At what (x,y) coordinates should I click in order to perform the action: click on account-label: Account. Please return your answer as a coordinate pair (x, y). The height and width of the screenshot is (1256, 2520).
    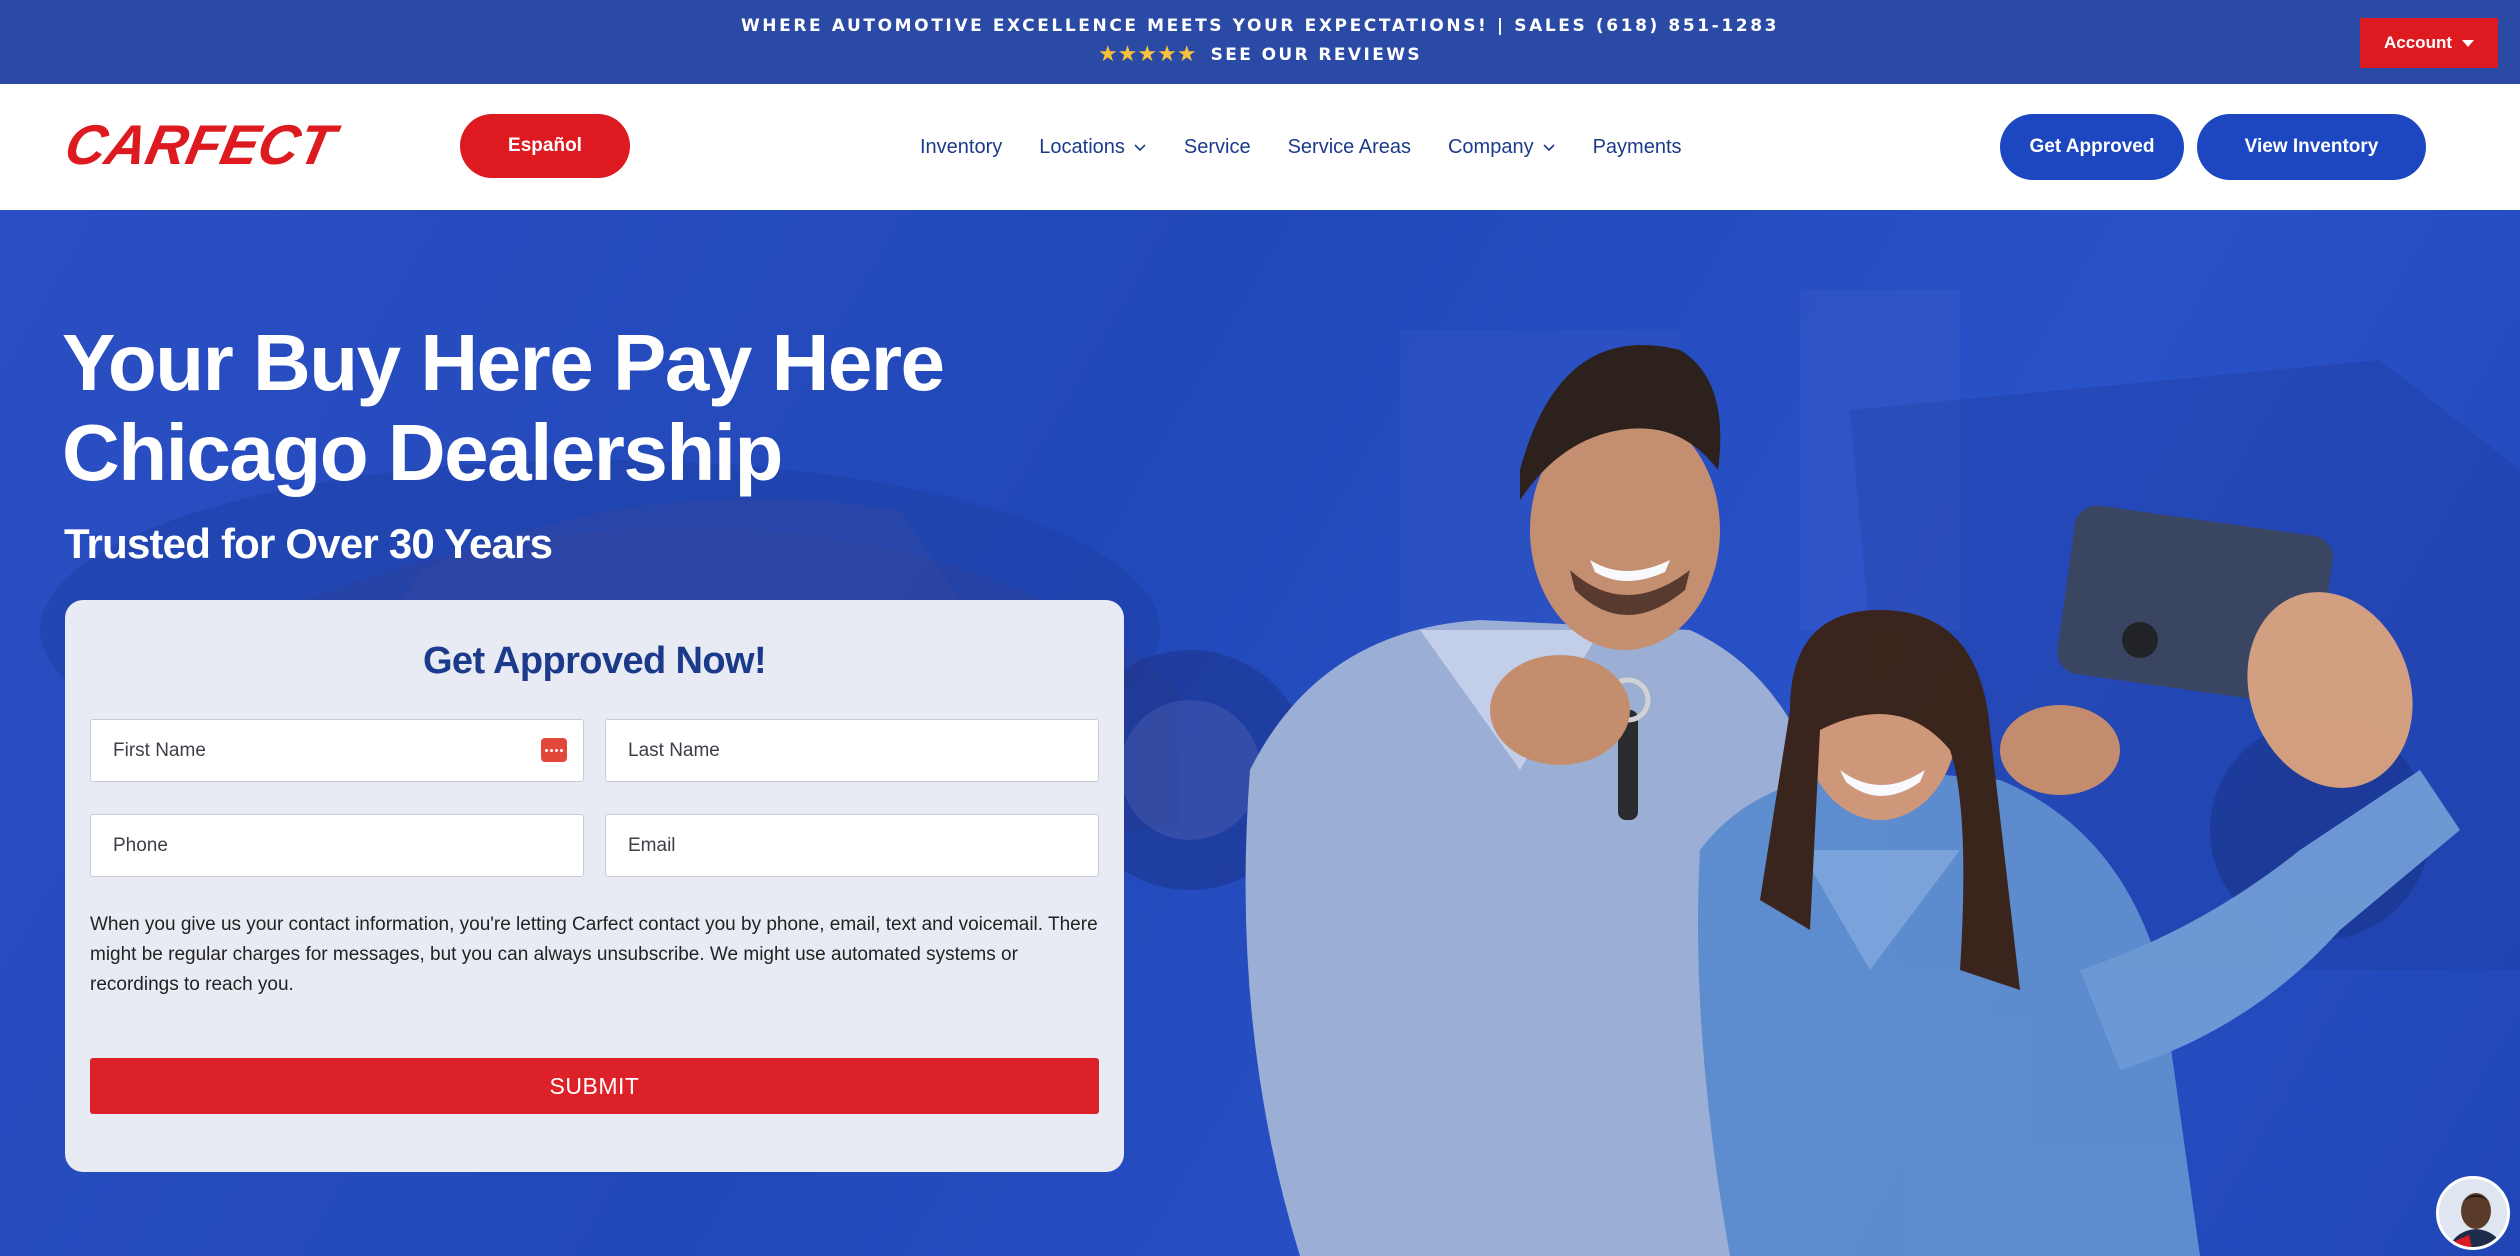
    Looking at the image, I should click on (2418, 42).